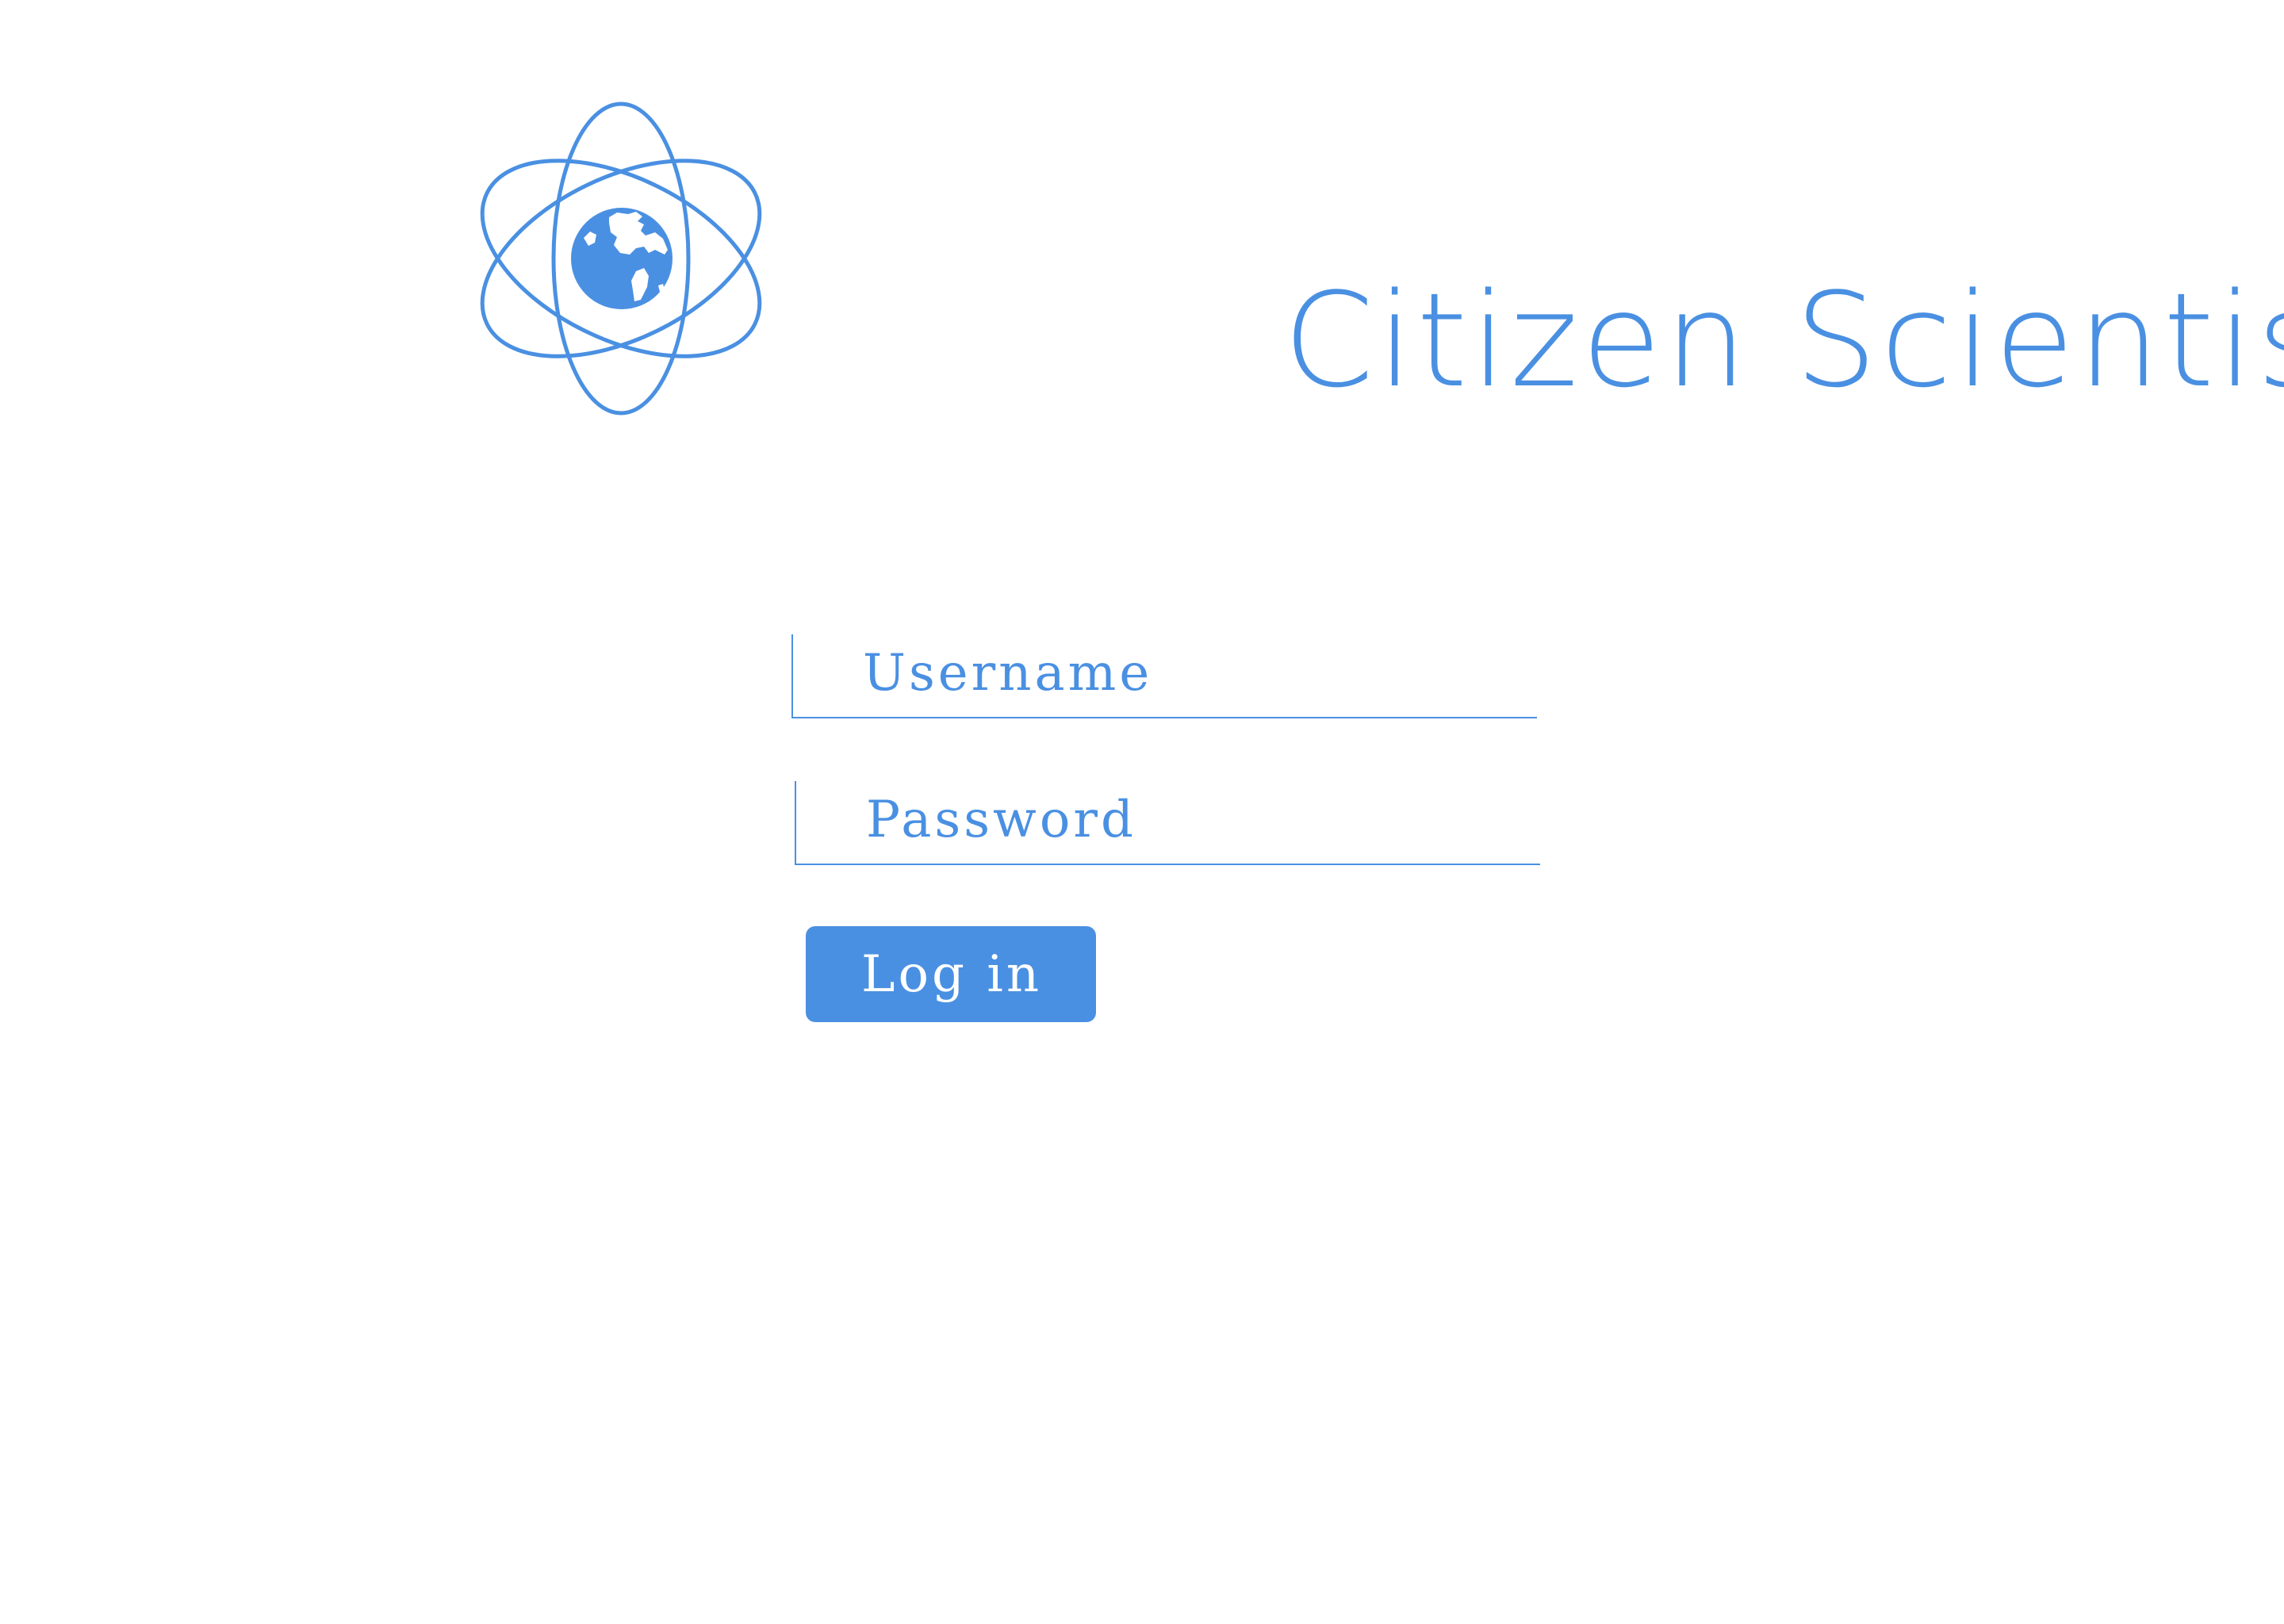 This screenshot has height=1624, width=2284. I want to click on brand-title: Citizen Scientist, so click(1783, 340).